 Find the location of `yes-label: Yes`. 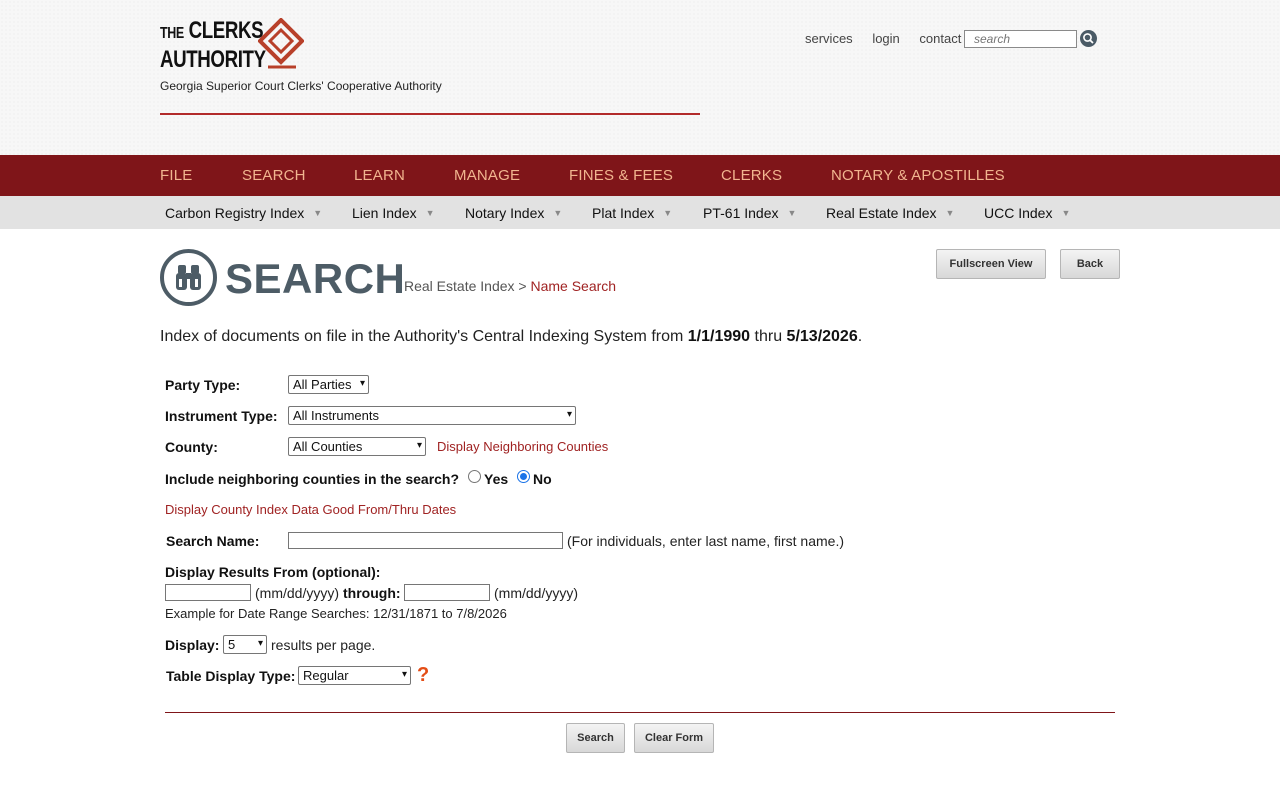

yes-label: Yes is located at coordinates (496, 479).